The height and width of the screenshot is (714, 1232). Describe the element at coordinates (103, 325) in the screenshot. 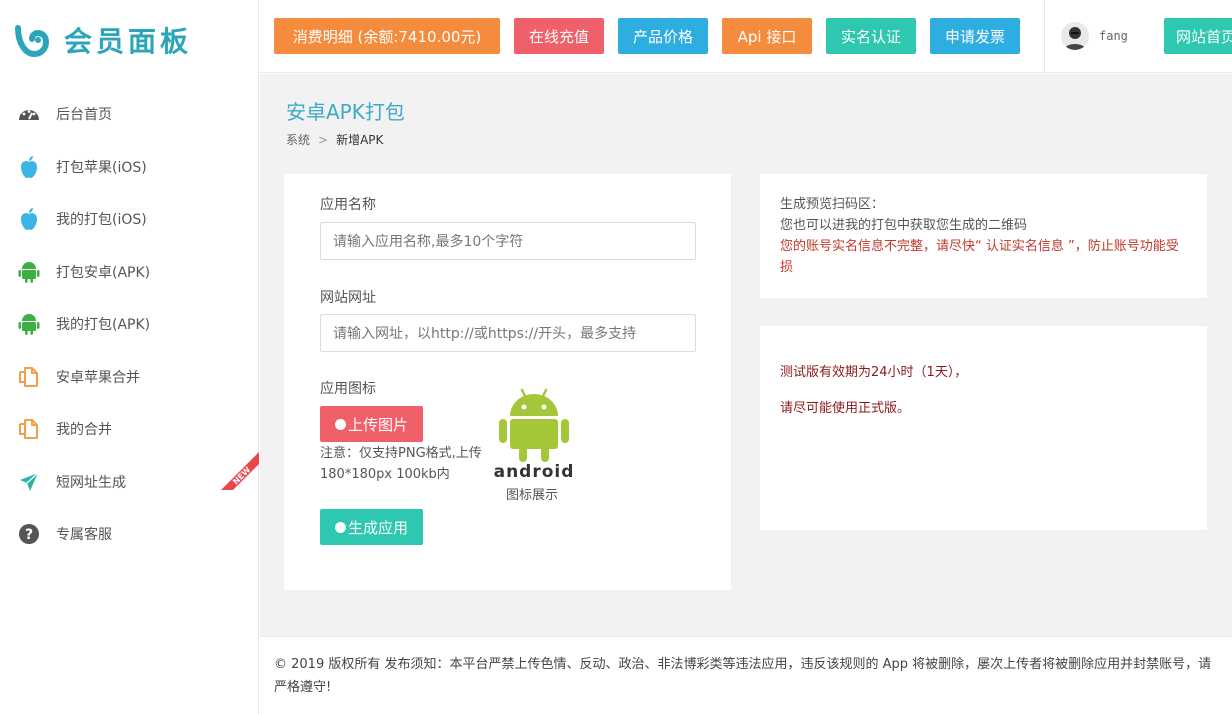

I see `sidebar-item-label: 我的打包(APK)` at that location.